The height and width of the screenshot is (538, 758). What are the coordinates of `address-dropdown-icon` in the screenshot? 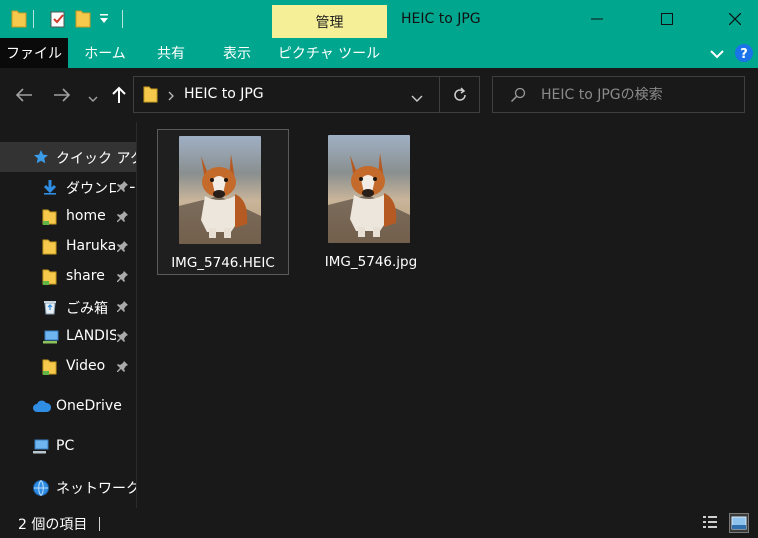 It's located at (417, 99).